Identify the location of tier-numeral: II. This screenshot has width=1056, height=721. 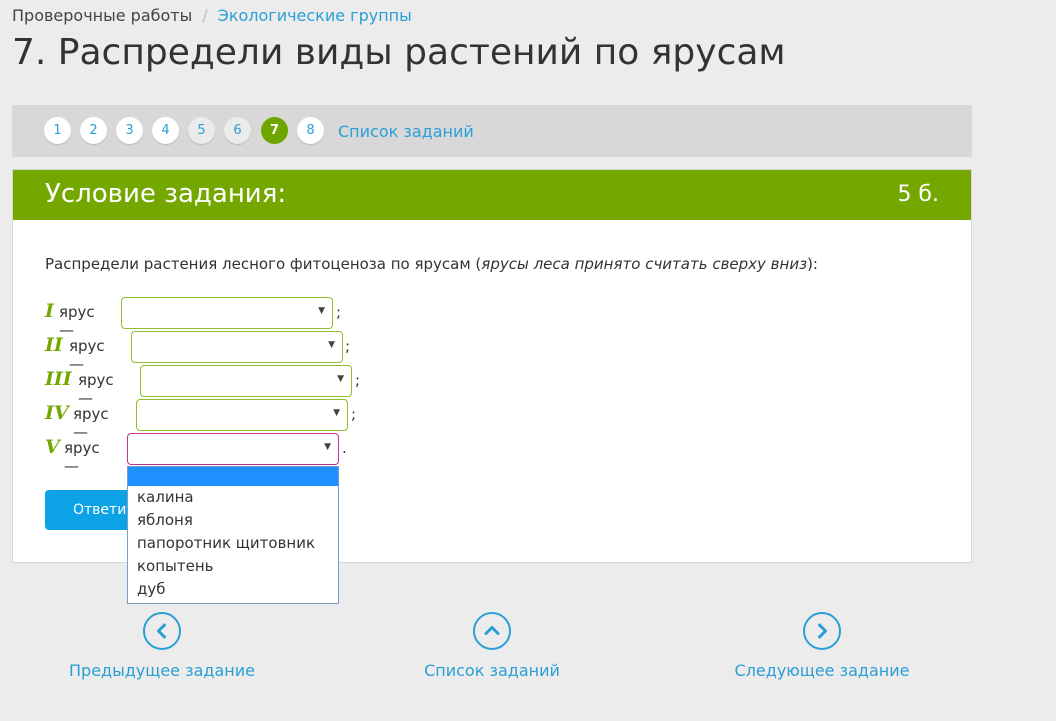
(54, 345).